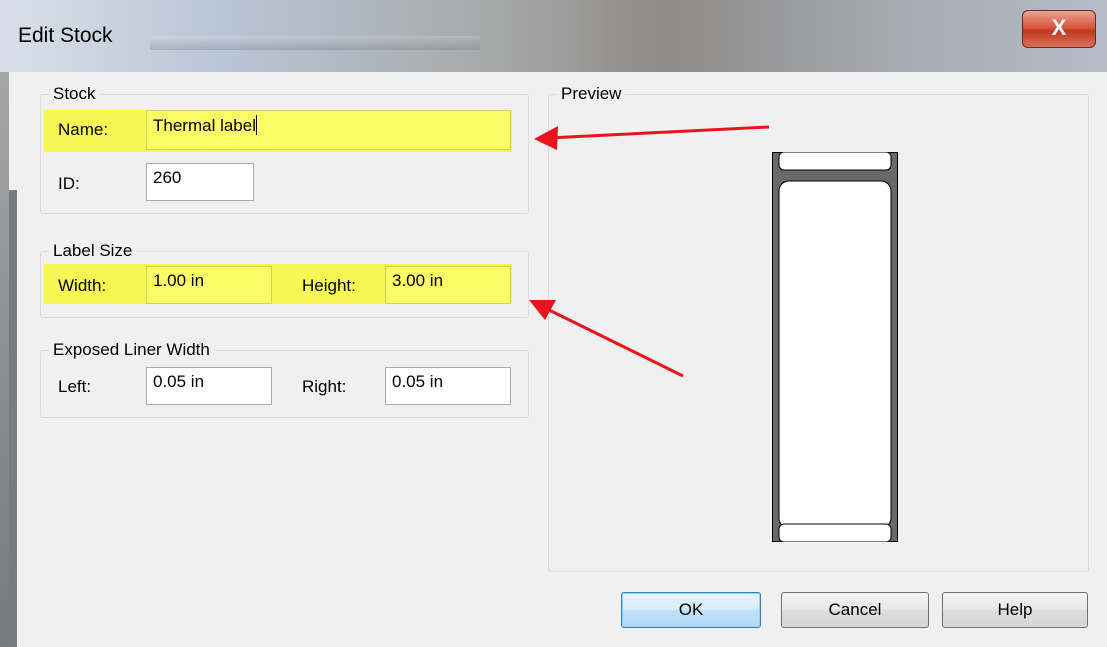 Image resolution: width=1107 pixels, height=647 pixels. What do you see at coordinates (256, 125) in the screenshot?
I see `text-caret` at bounding box center [256, 125].